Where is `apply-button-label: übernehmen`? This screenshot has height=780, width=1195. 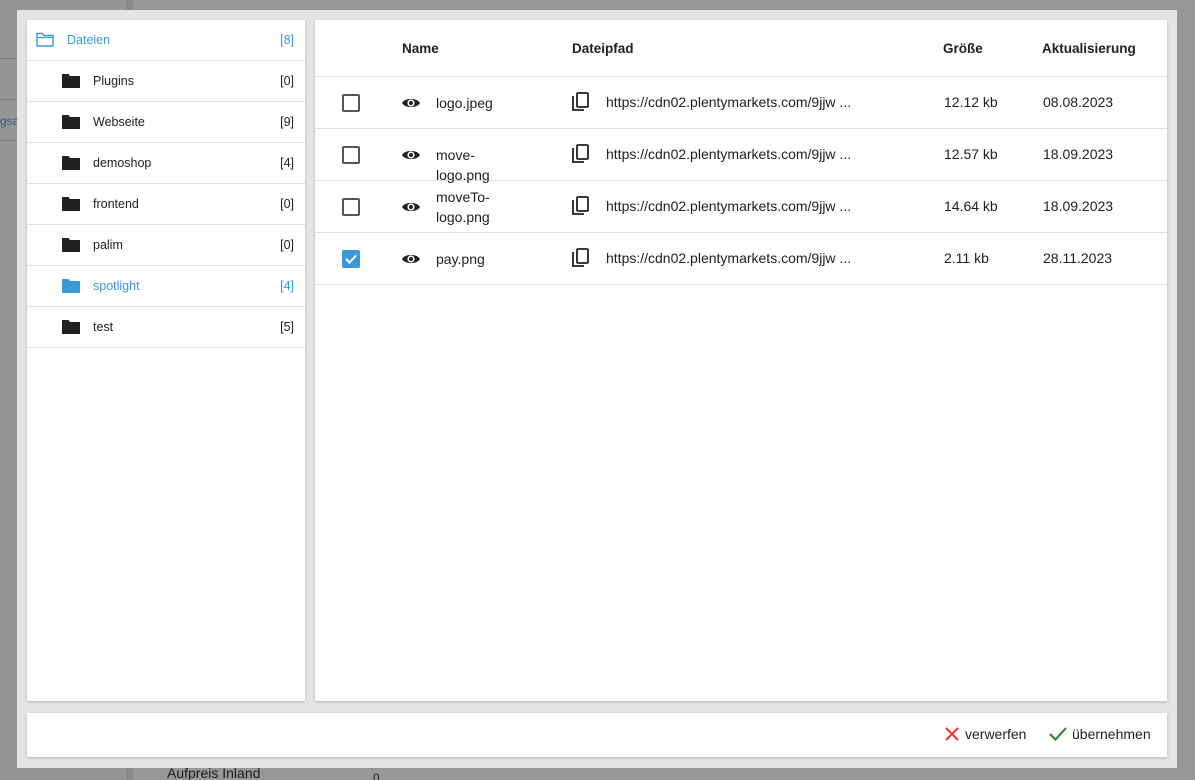 apply-button-label: übernehmen is located at coordinates (1111, 734).